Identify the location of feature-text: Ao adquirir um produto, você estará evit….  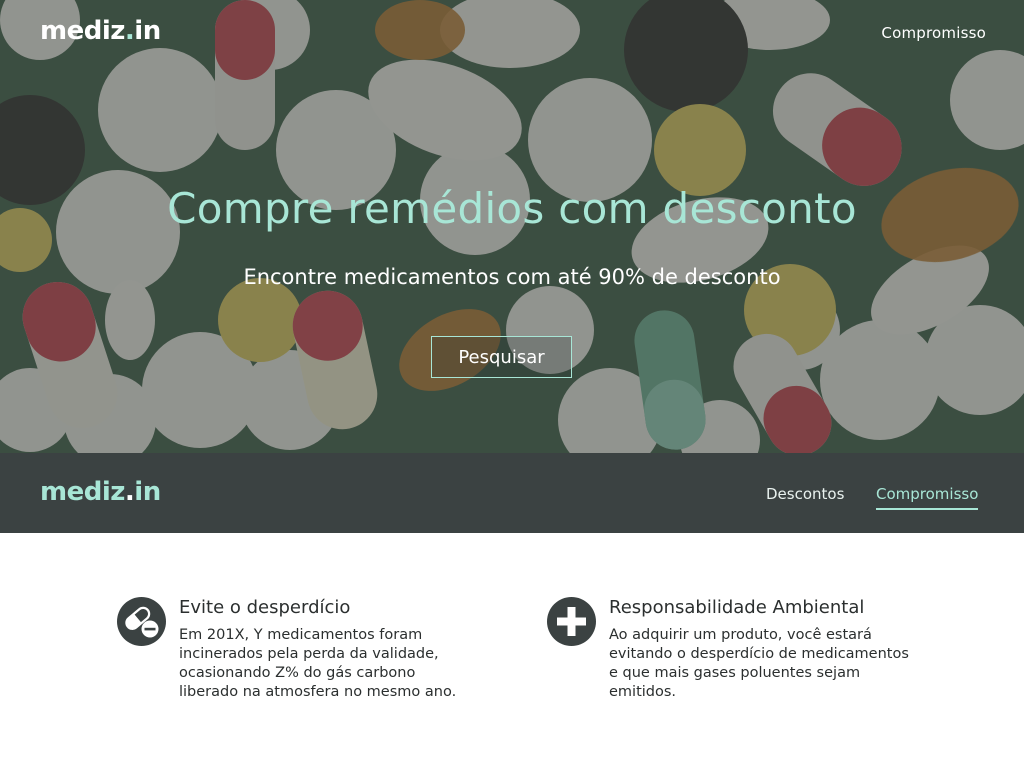
(759, 663).